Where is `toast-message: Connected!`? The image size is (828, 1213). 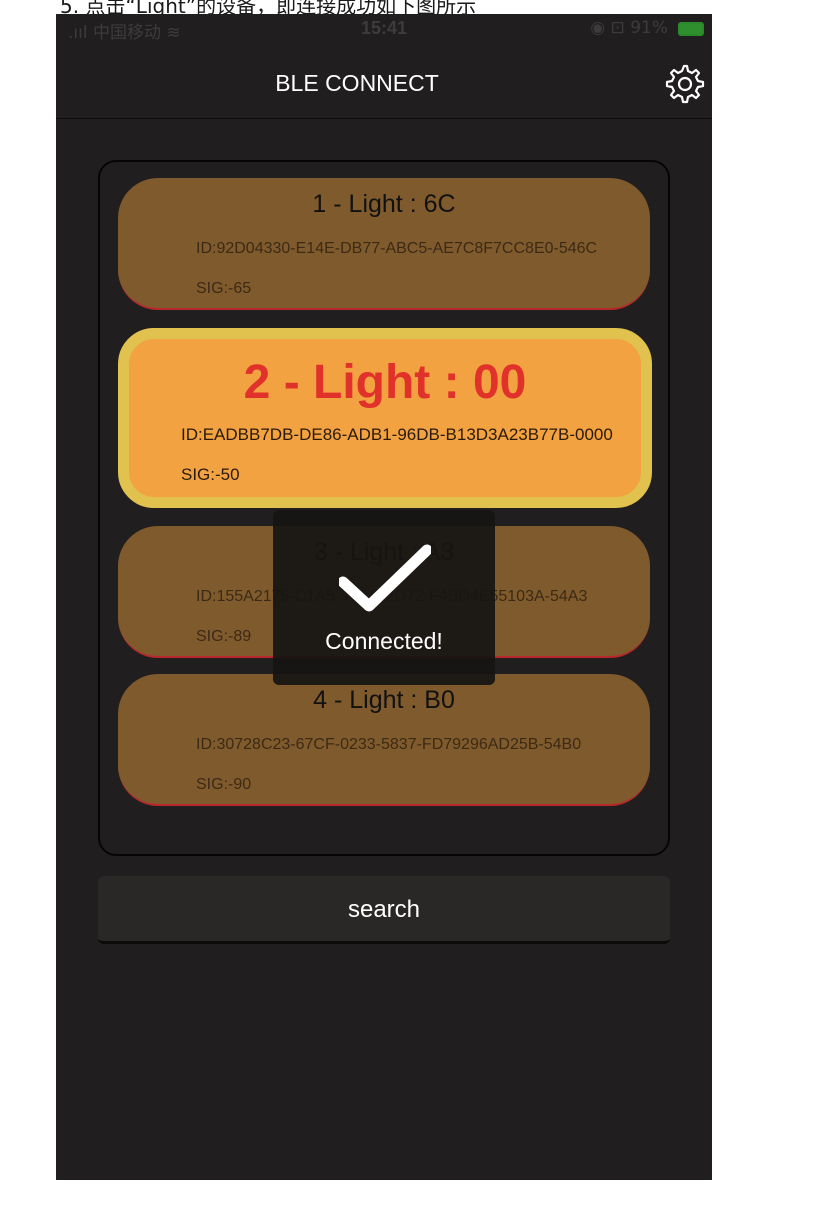
toast-message: Connected! is located at coordinates (384, 641).